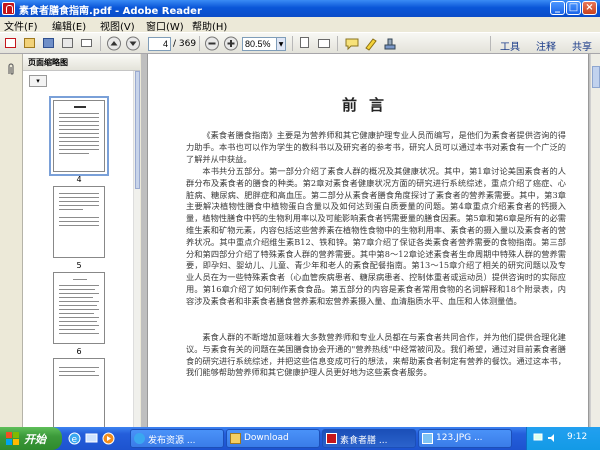 The image size is (600, 450). What do you see at coordinates (35, 439) in the screenshot?
I see `start-label: 开始` at bounding box center [35, 439].